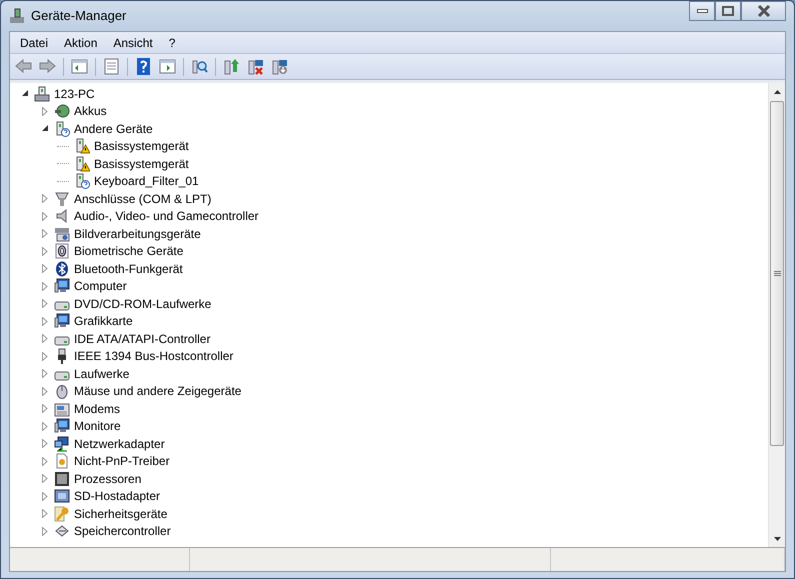  What do you see at coordinates (167, 66) in the screenshot?
I see `action-pane-icon` at bounding box center [167, 66].